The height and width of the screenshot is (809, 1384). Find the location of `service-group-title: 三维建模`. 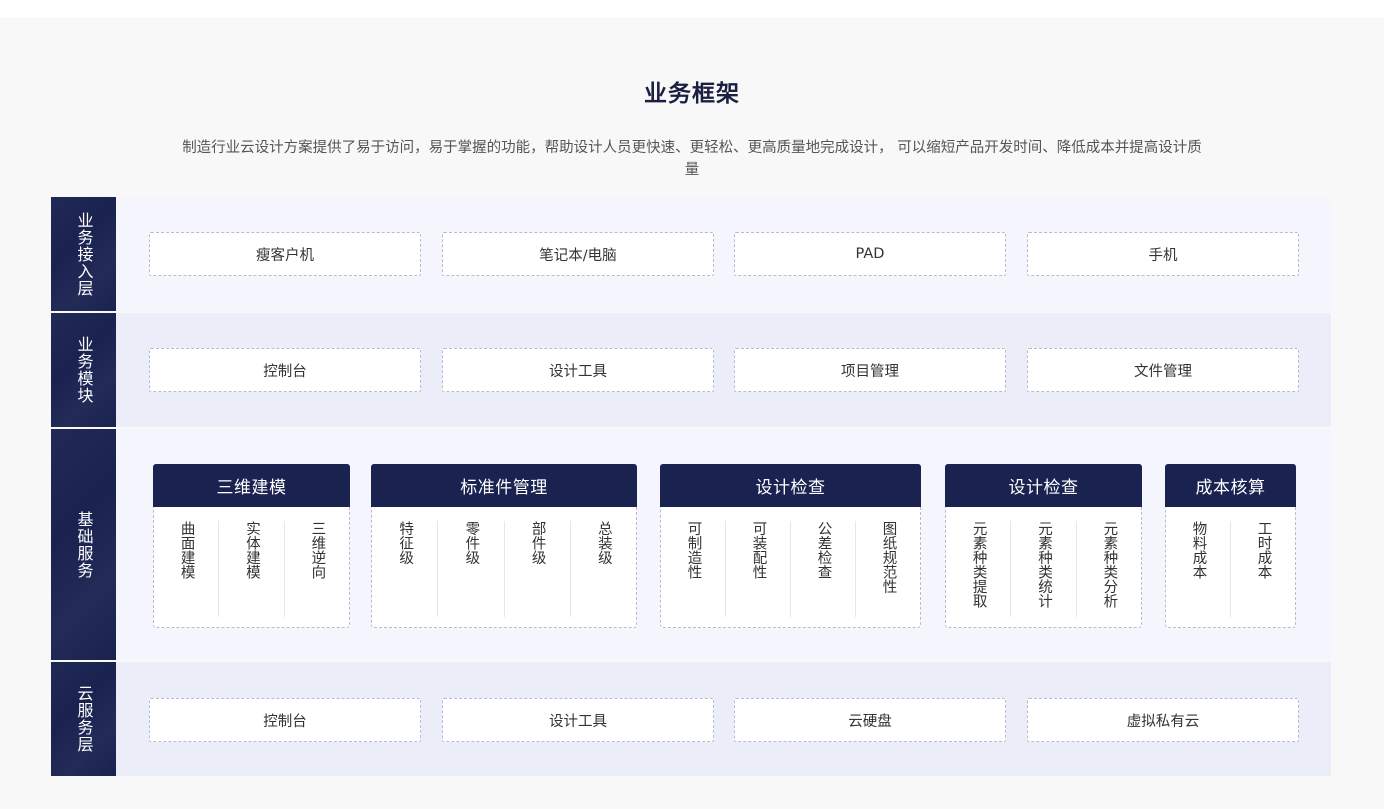

service-group-title: 三维建模 is located at coordinates (251, 485).